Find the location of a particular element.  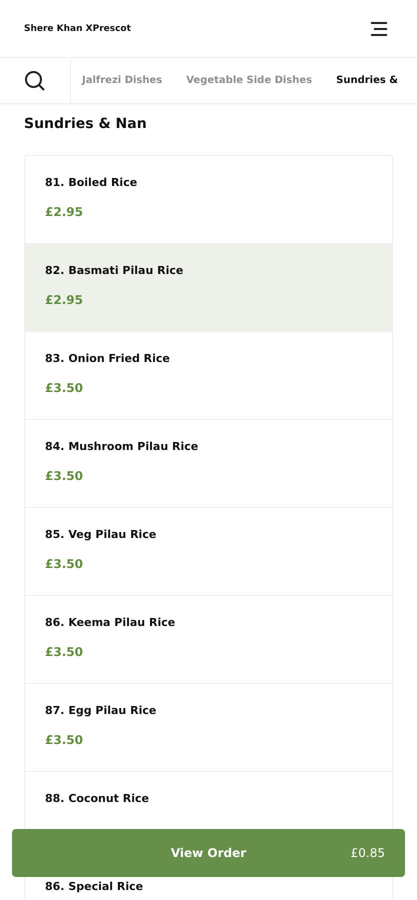

category-tab: Sundries & is located at coordinates (367, 80).